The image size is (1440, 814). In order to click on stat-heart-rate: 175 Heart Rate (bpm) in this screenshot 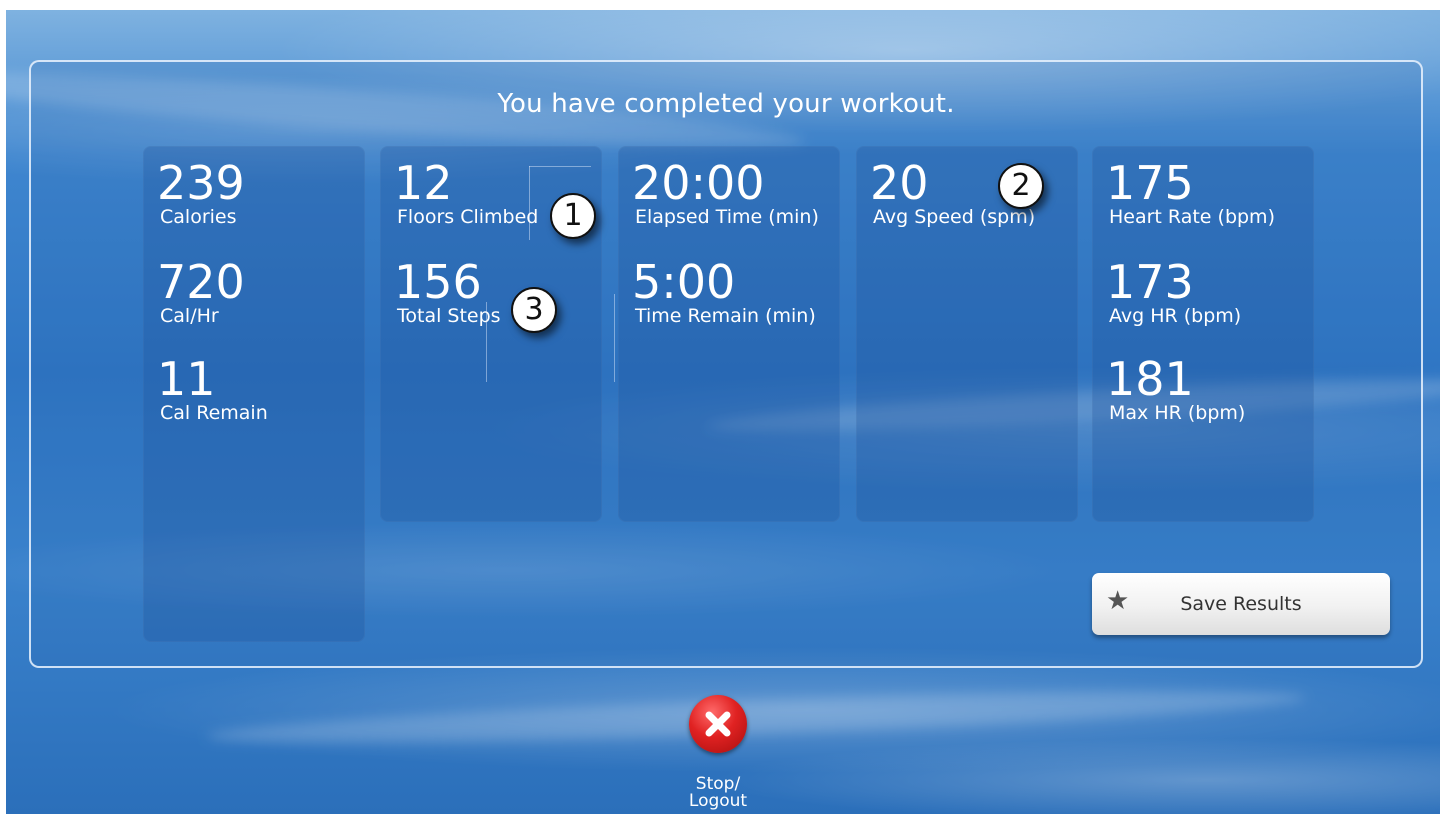, I will do `click(1190, 194)`.